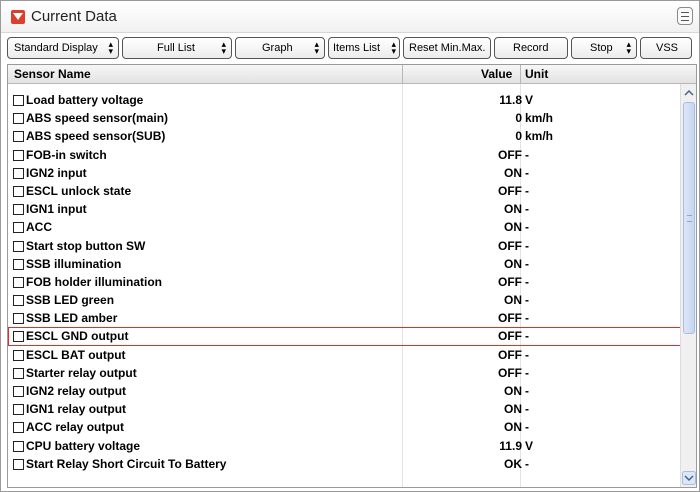 This screenshot has height=492, width=700. I want to click on table-row: SSB illumination ON -, so click(344, 265).